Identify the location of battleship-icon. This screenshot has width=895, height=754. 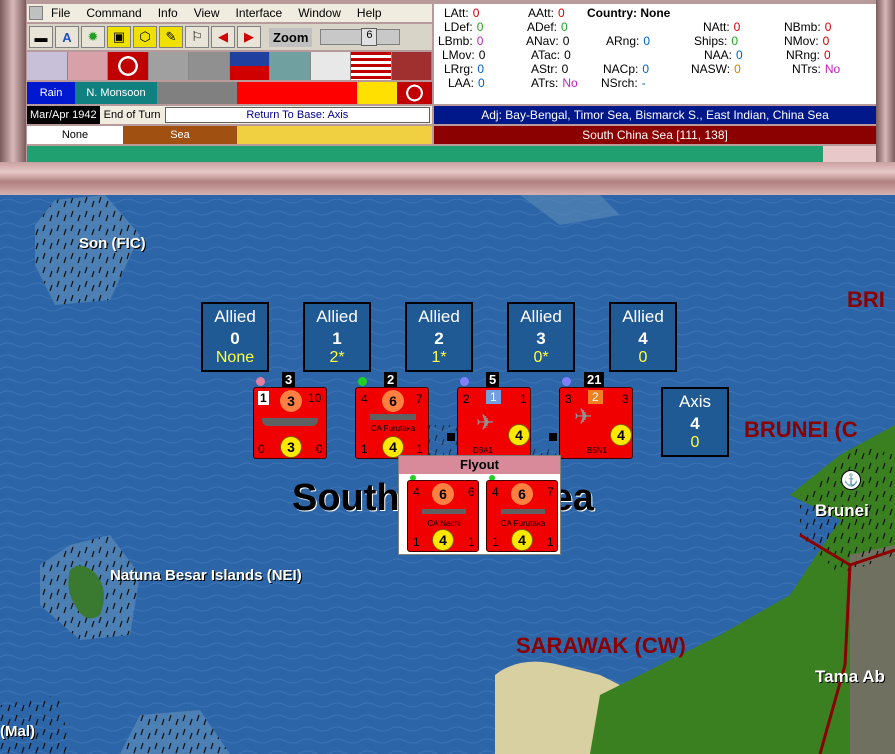
(290, 422).